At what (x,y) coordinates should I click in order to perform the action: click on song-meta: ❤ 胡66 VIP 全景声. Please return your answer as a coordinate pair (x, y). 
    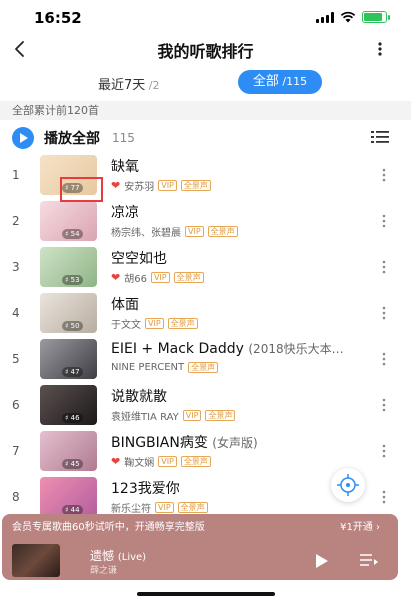
    Looking at the image, I should click on (157, 277).